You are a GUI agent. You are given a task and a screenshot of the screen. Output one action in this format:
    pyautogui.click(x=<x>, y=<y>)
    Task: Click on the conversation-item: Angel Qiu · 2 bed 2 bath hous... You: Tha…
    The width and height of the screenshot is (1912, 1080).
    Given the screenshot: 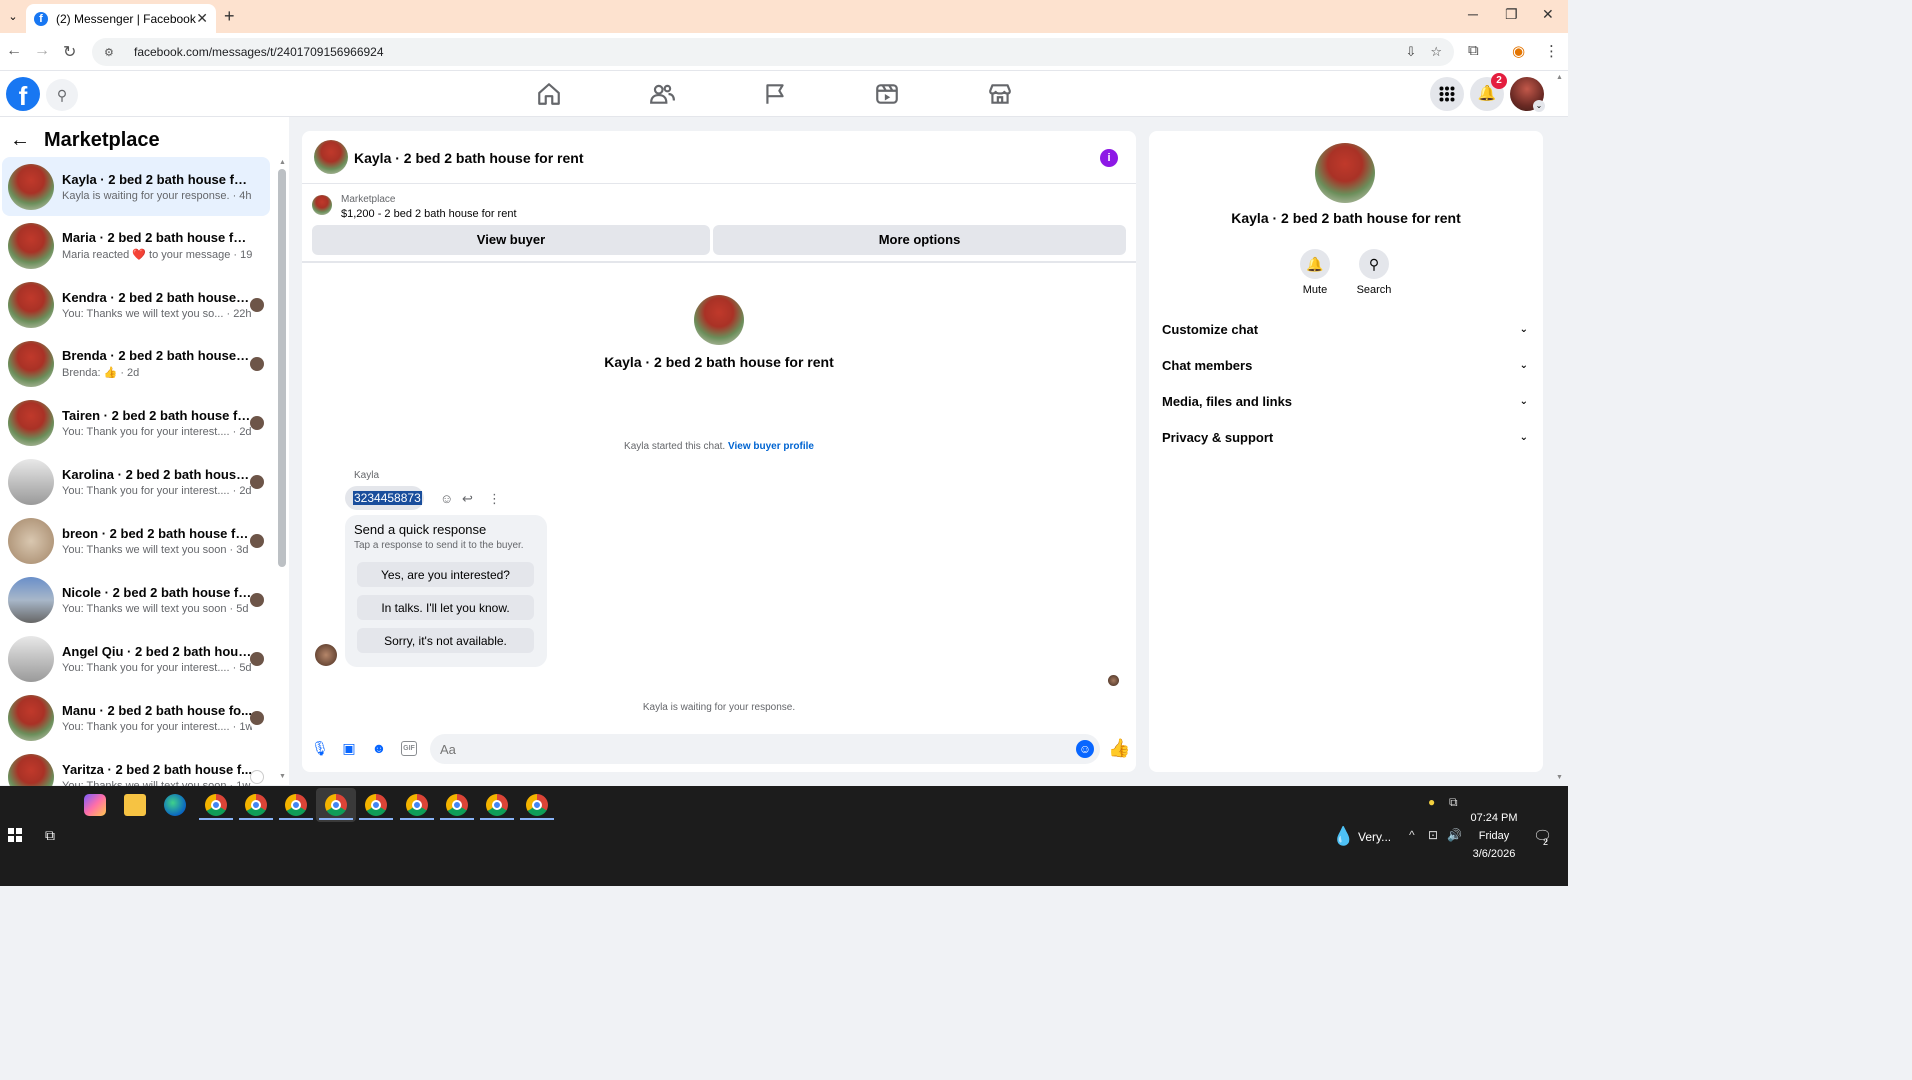 What is the action you would take?
    pyautogui.click(x=136, y=658)
    